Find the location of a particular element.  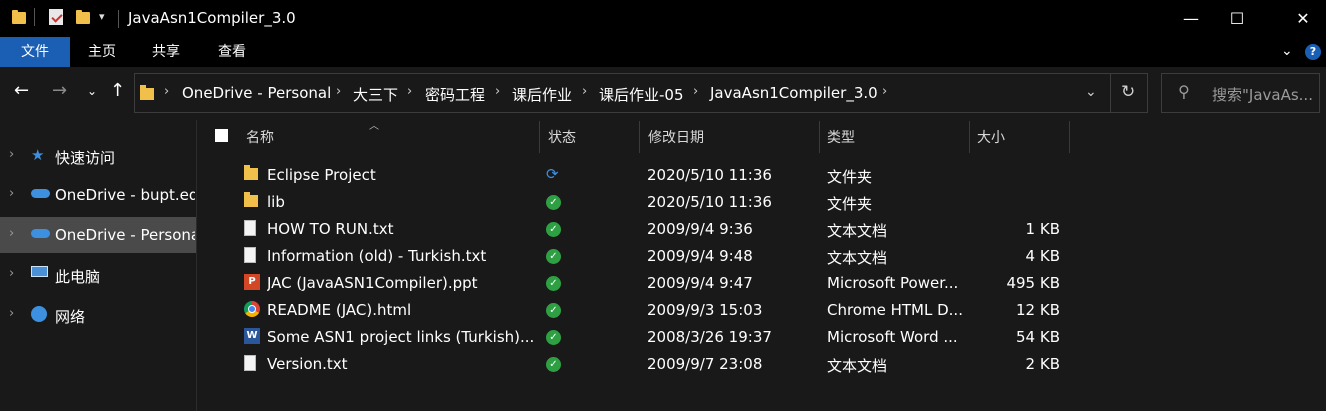

search-icon: ⚲ is located at coordinates (1184, 91).